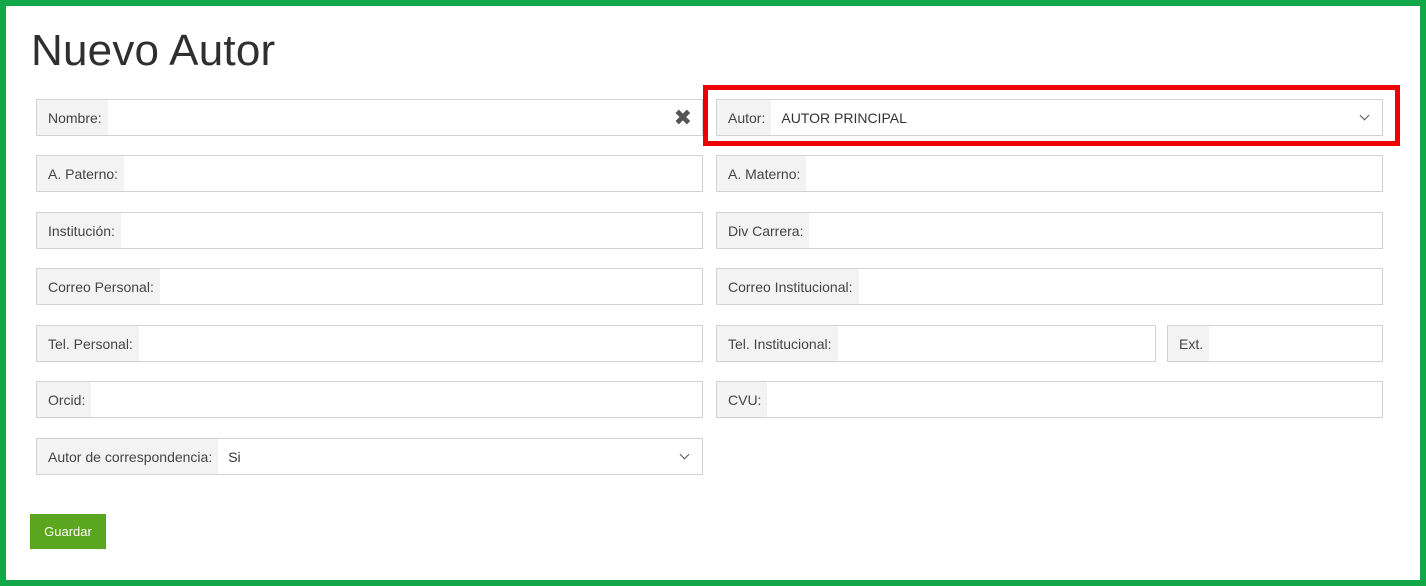 This screenshot has width=1426, height=586. What do you see at coordinates (996, 343) in the screenshot?
I see `tel-institucional-input` at bounding box center [996, 343].